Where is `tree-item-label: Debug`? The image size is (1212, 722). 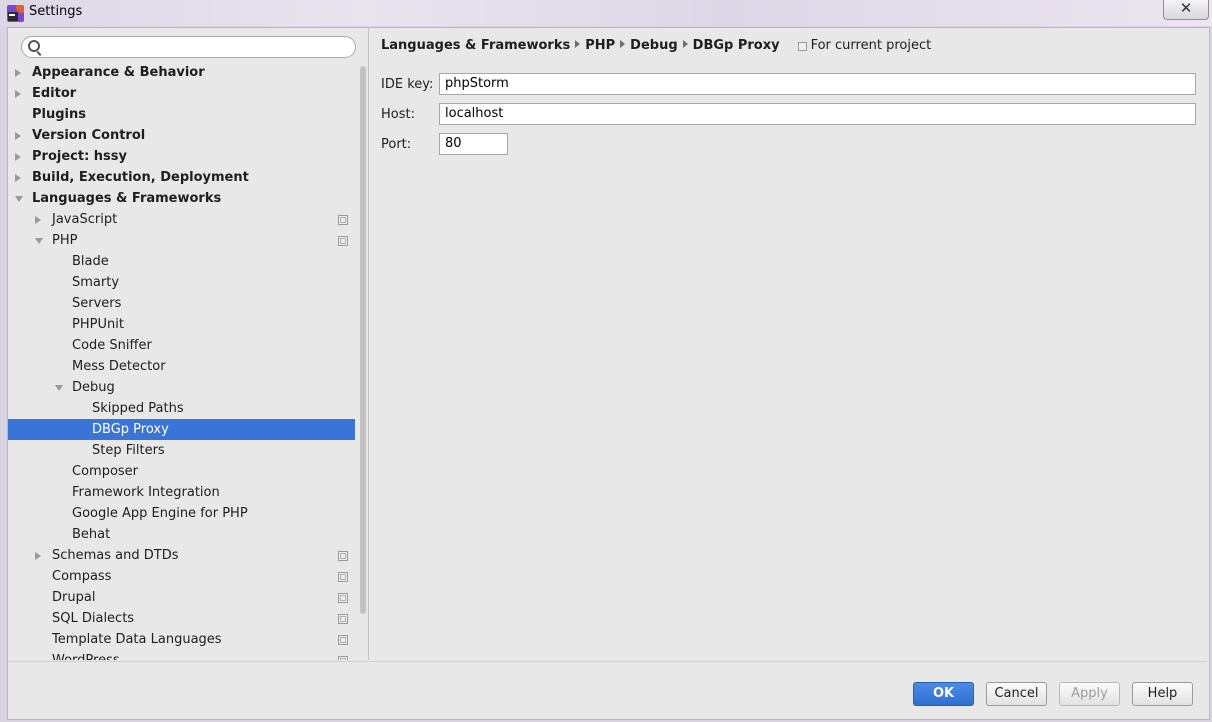 tree-item-label: Debug is located at coordinates (93, 387).